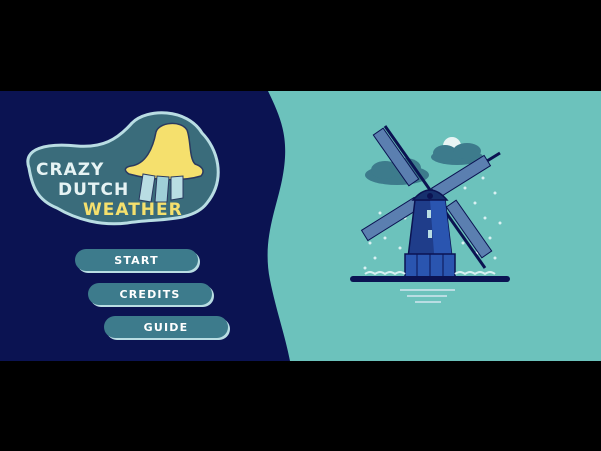 The width and height of the screenshot is (601, 451). I want to click on credits-button: CREDITS, so click(150, 294).